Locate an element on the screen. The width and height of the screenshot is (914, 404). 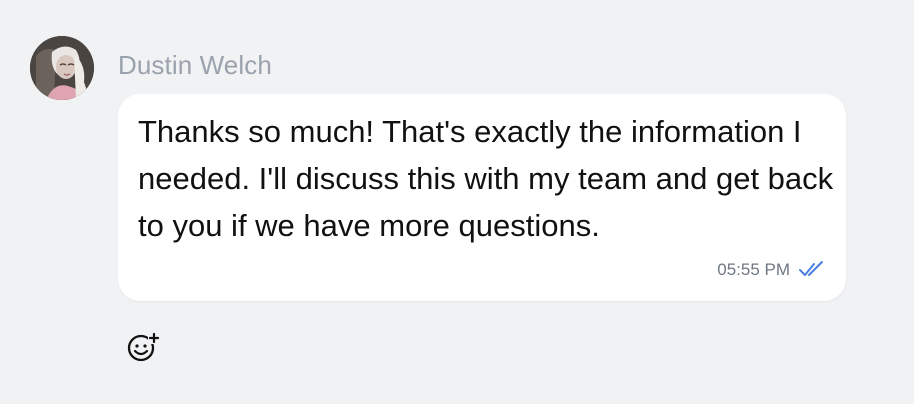
avatar-image is located at coordinates (62, 68).